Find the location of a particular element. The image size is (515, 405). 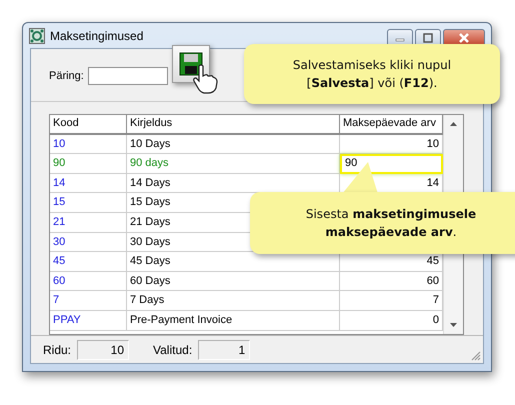

table-cell: Pre-Payment Invoice is located at coordinates (233, 320).